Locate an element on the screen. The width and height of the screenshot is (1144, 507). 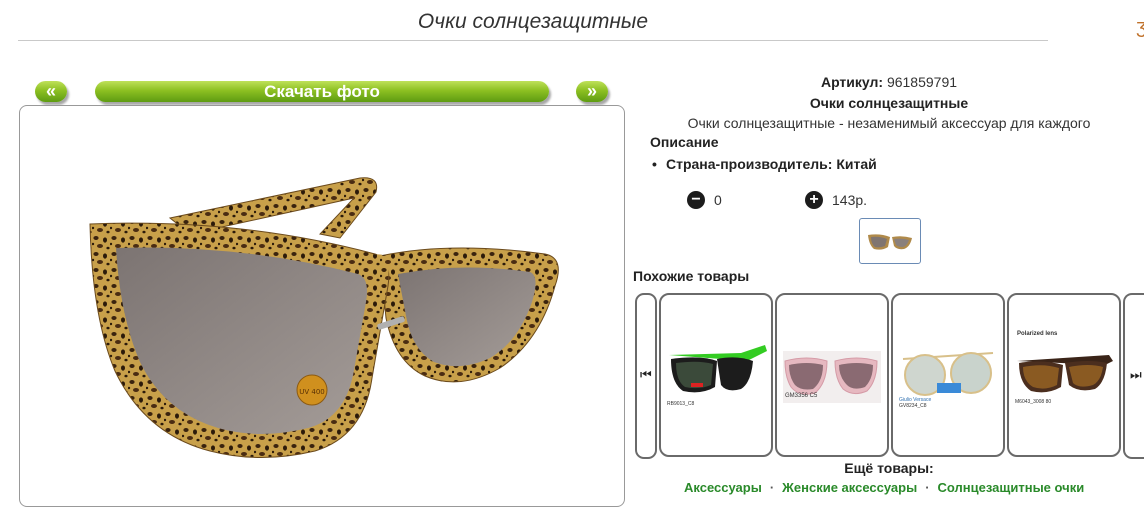
category-link-sunglasses: Солнцезащитные очки is located at coordinates (1011, 487).